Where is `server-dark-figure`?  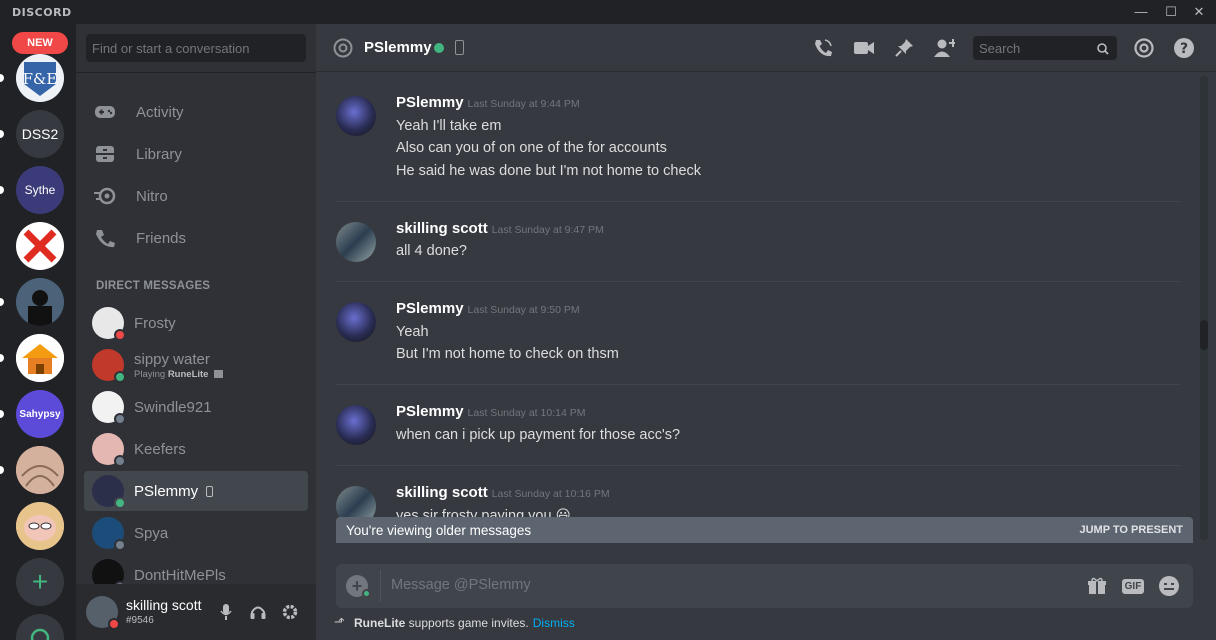
server-dark-figure is located at coordinates (40, 302).